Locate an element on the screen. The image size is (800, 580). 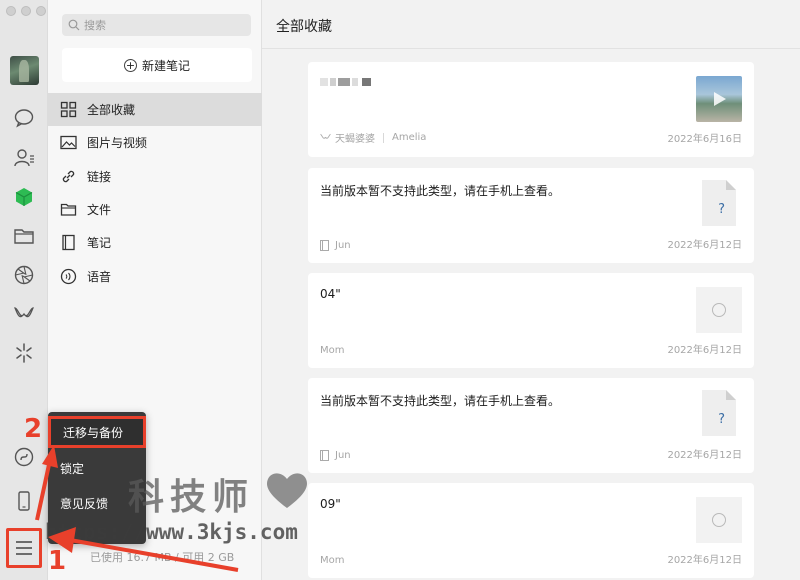
category-all: 全部收藏 is located at coordinates (155, 109).